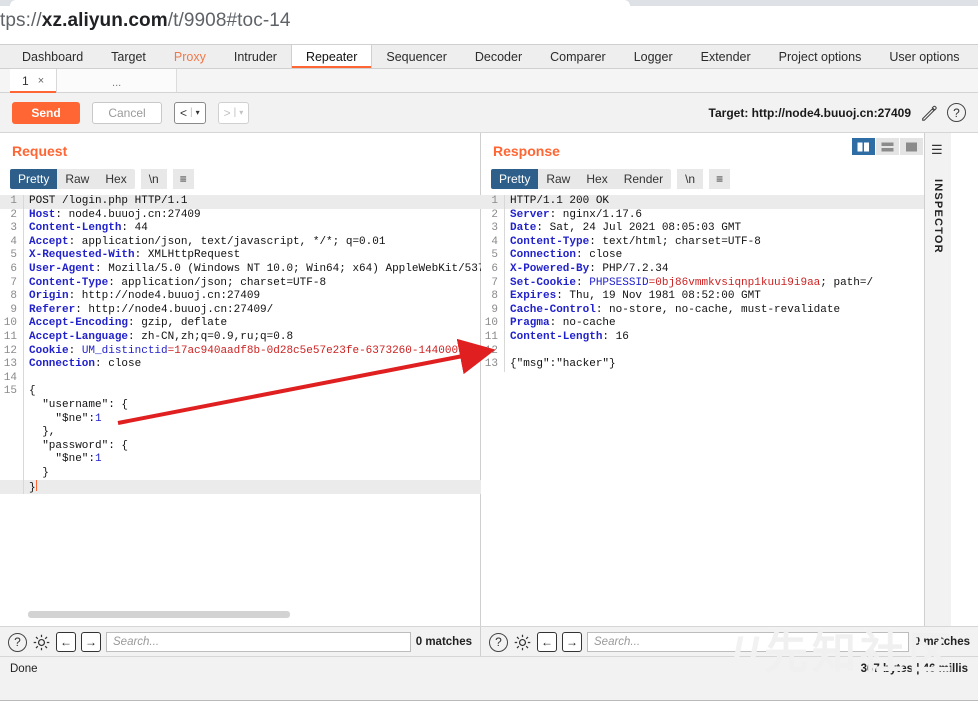 This screenshot has height=703, width=978. I want to click on tab-decoder: Decoder, so click(498, 56).